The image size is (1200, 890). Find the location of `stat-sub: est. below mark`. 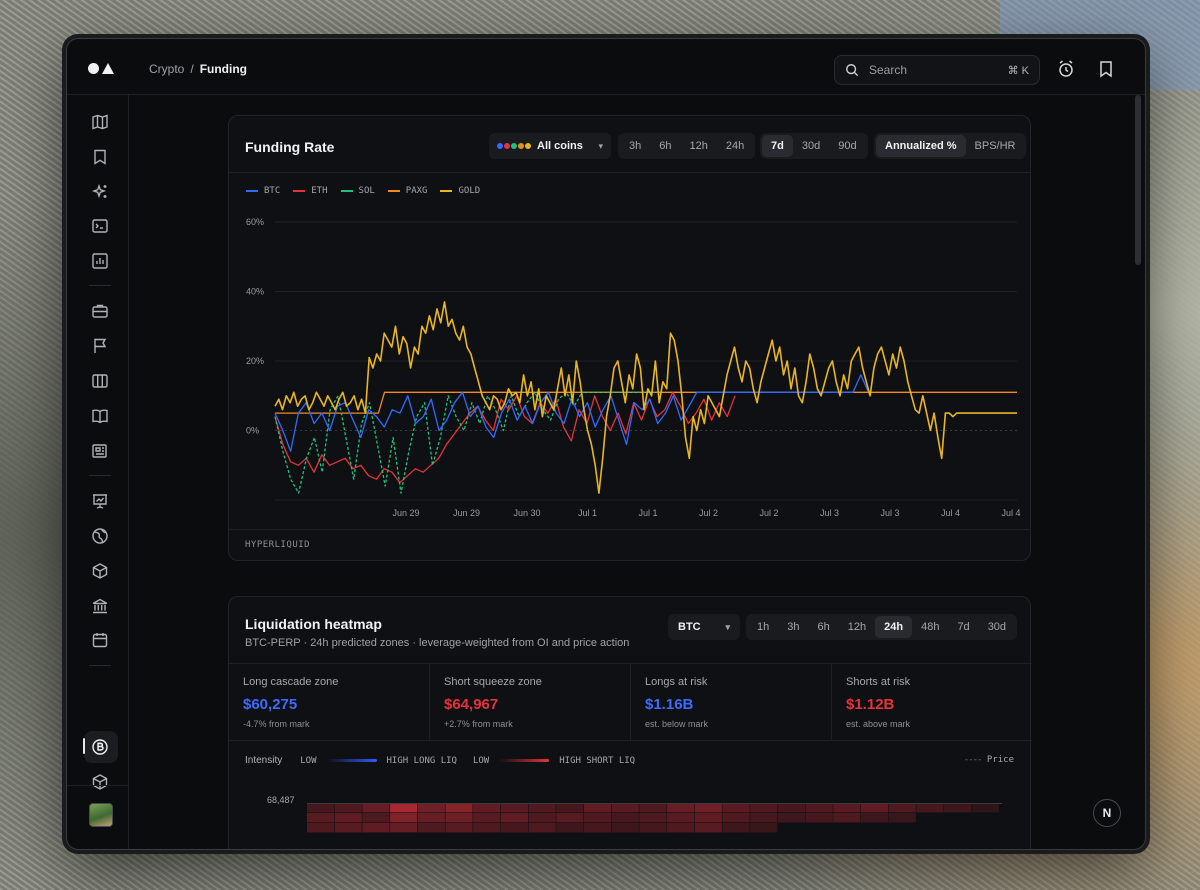

stat-sub: est. below mark is located at coordinates (677, 724).